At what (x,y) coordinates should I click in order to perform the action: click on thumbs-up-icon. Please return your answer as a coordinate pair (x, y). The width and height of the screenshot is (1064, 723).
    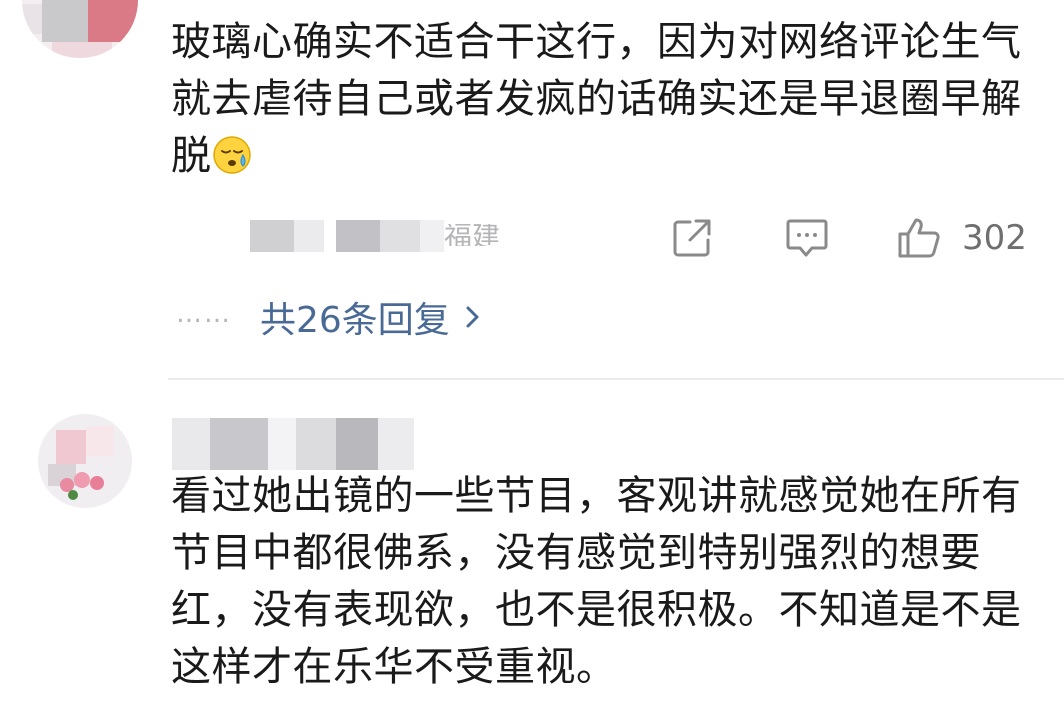
    Looking at the image, I should click on (919, 238).